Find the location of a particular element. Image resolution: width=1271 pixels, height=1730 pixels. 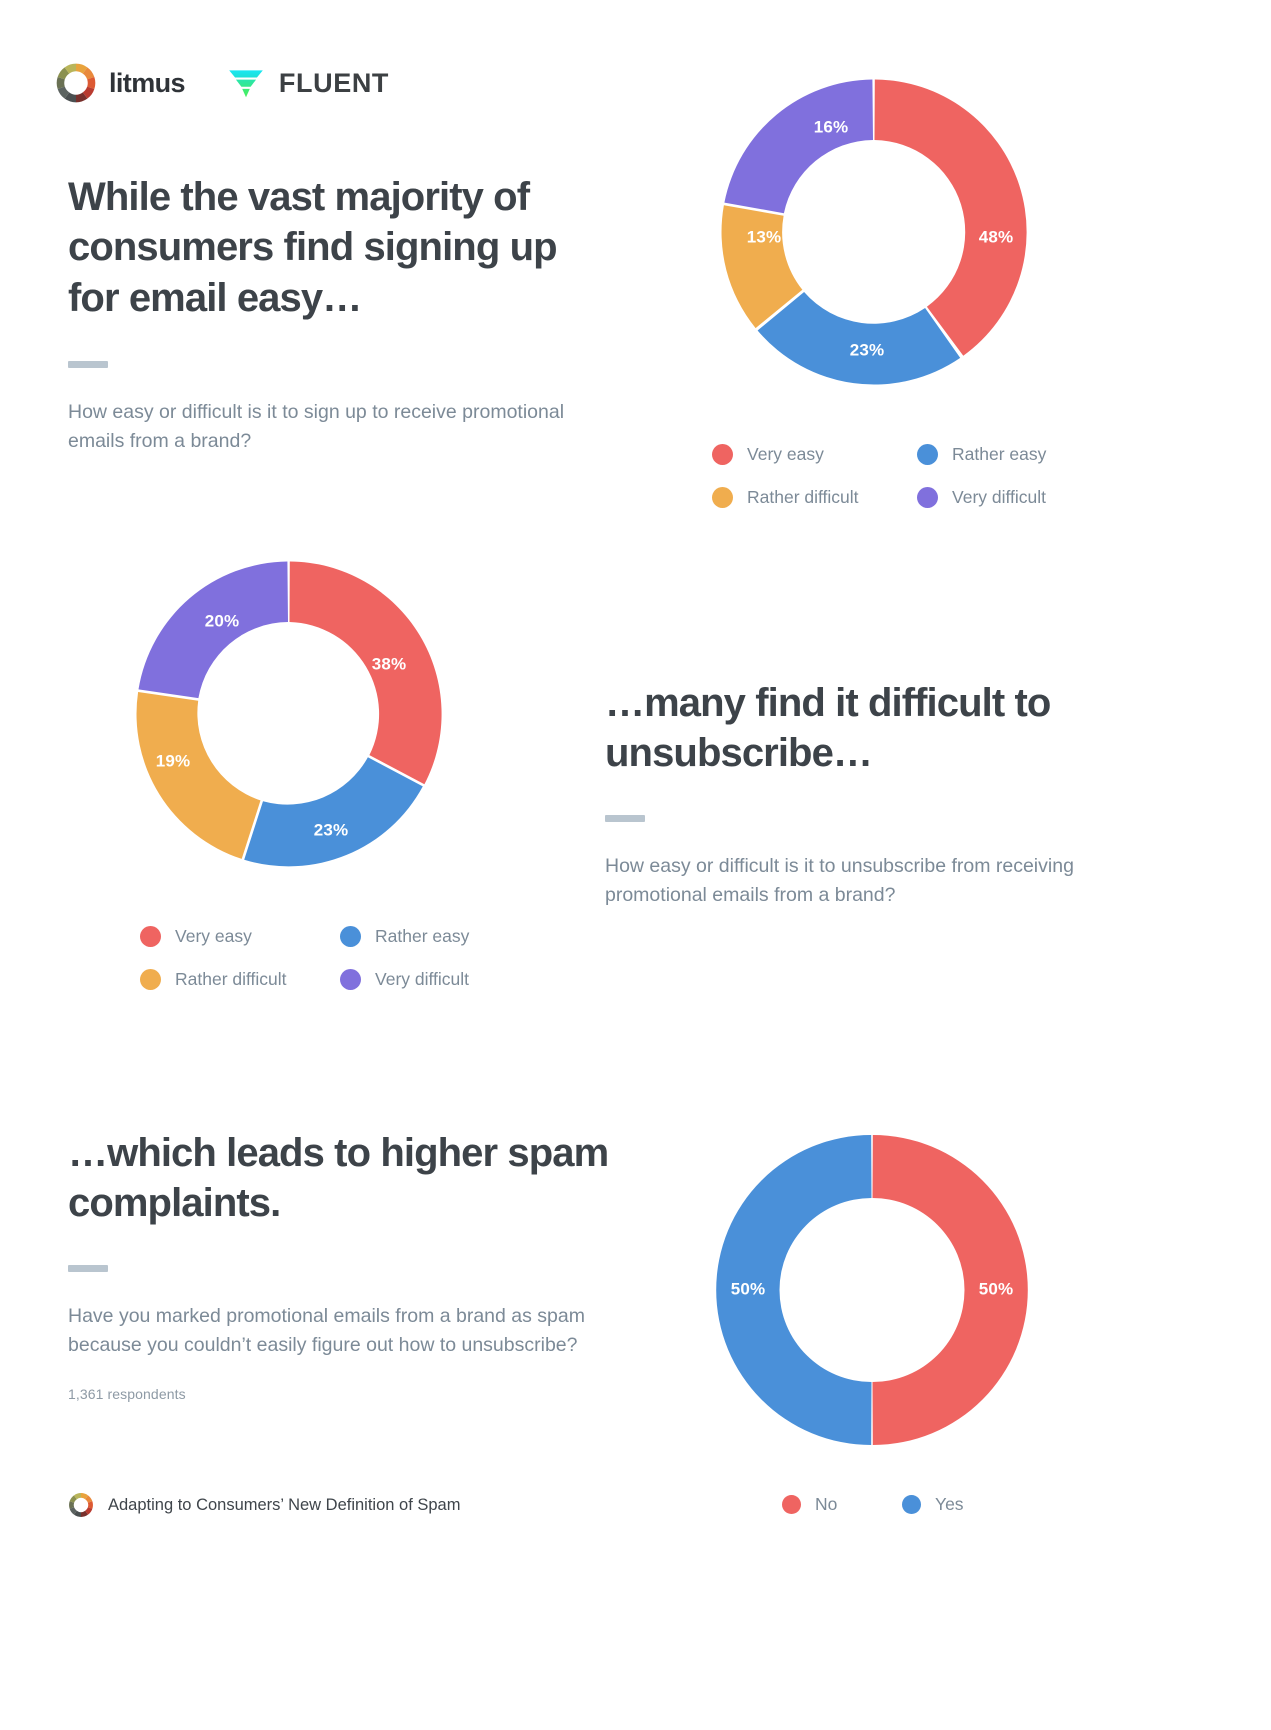

fluent-logo-lockup: FLUENT is located at coordinates (307, 83).